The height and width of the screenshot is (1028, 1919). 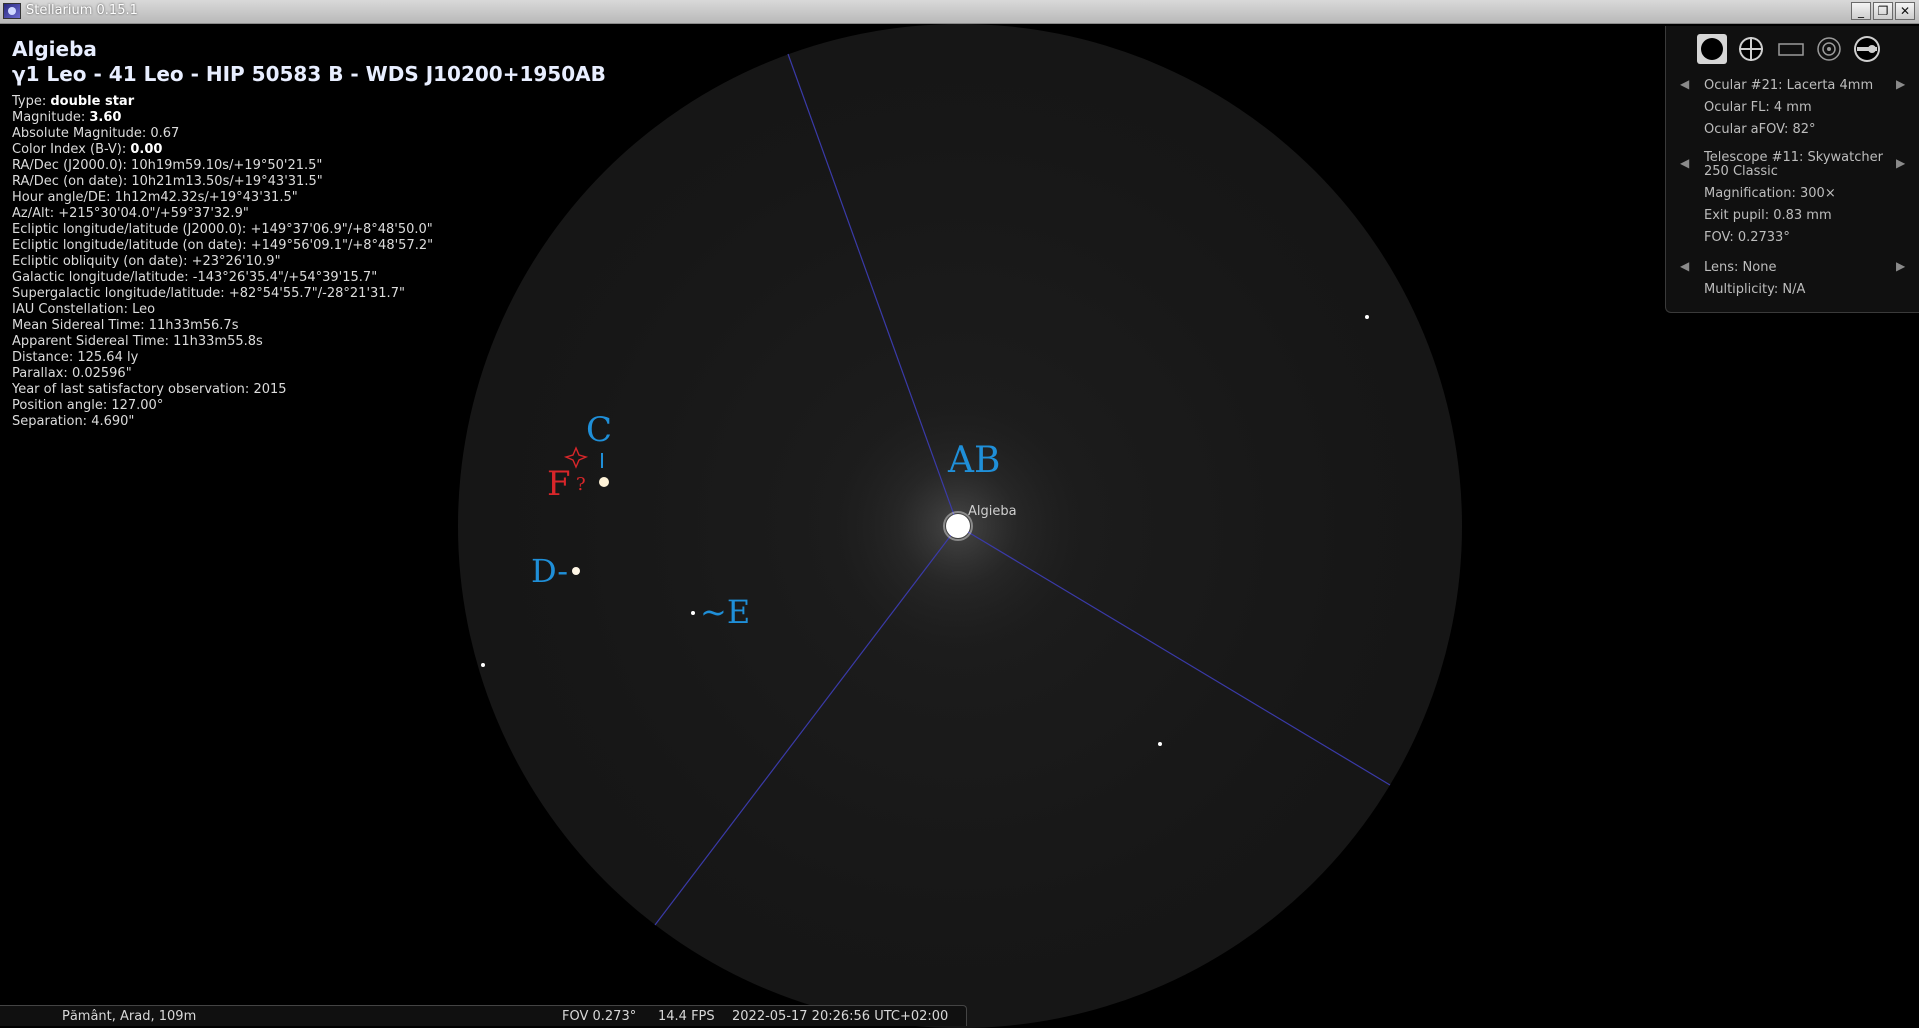 What do you see at coordinates (62, 405) in the screenshot?
I see `info-row-label: Position angle:` at bounding box center [62, 405].